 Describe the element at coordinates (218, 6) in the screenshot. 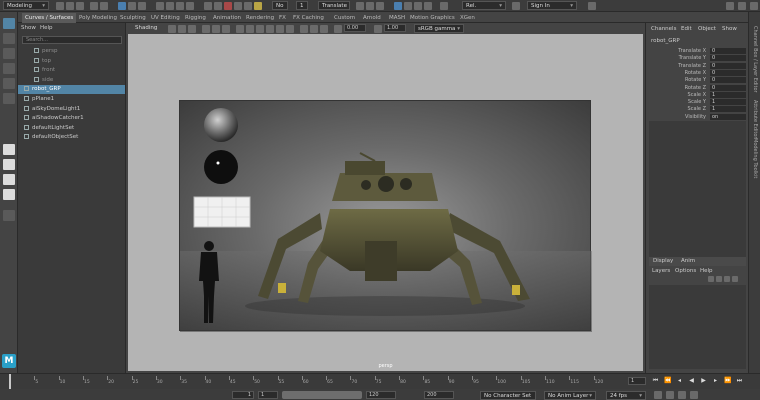

I see `render-view-icon` at that location.